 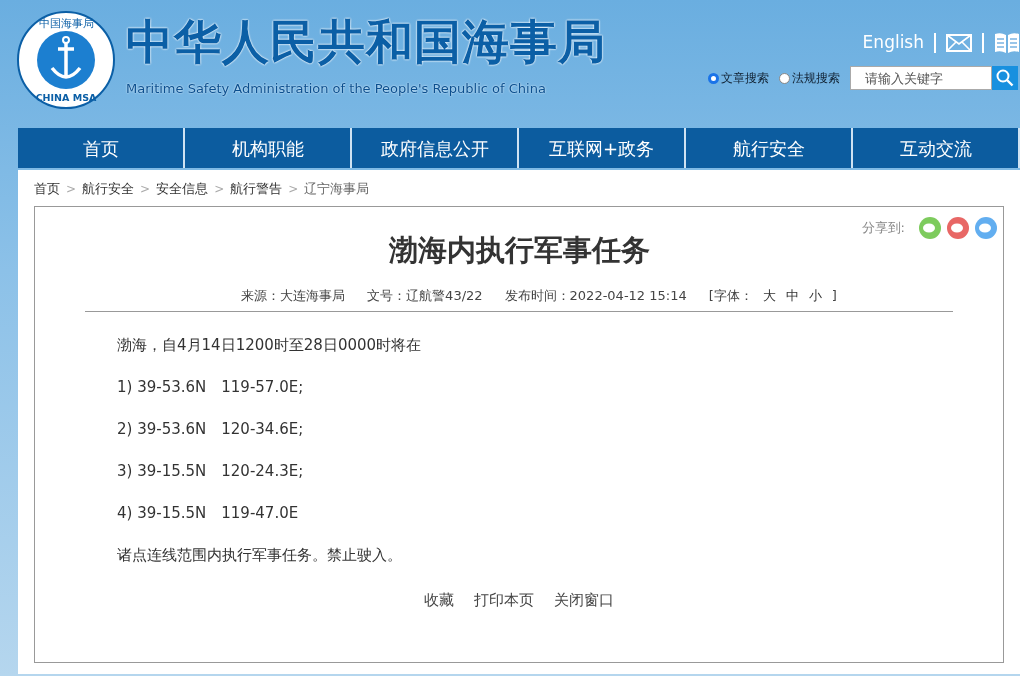 I want to click on paragraph: 4) 39-15.5N 119-47.0E, so click(x=208, y=514).